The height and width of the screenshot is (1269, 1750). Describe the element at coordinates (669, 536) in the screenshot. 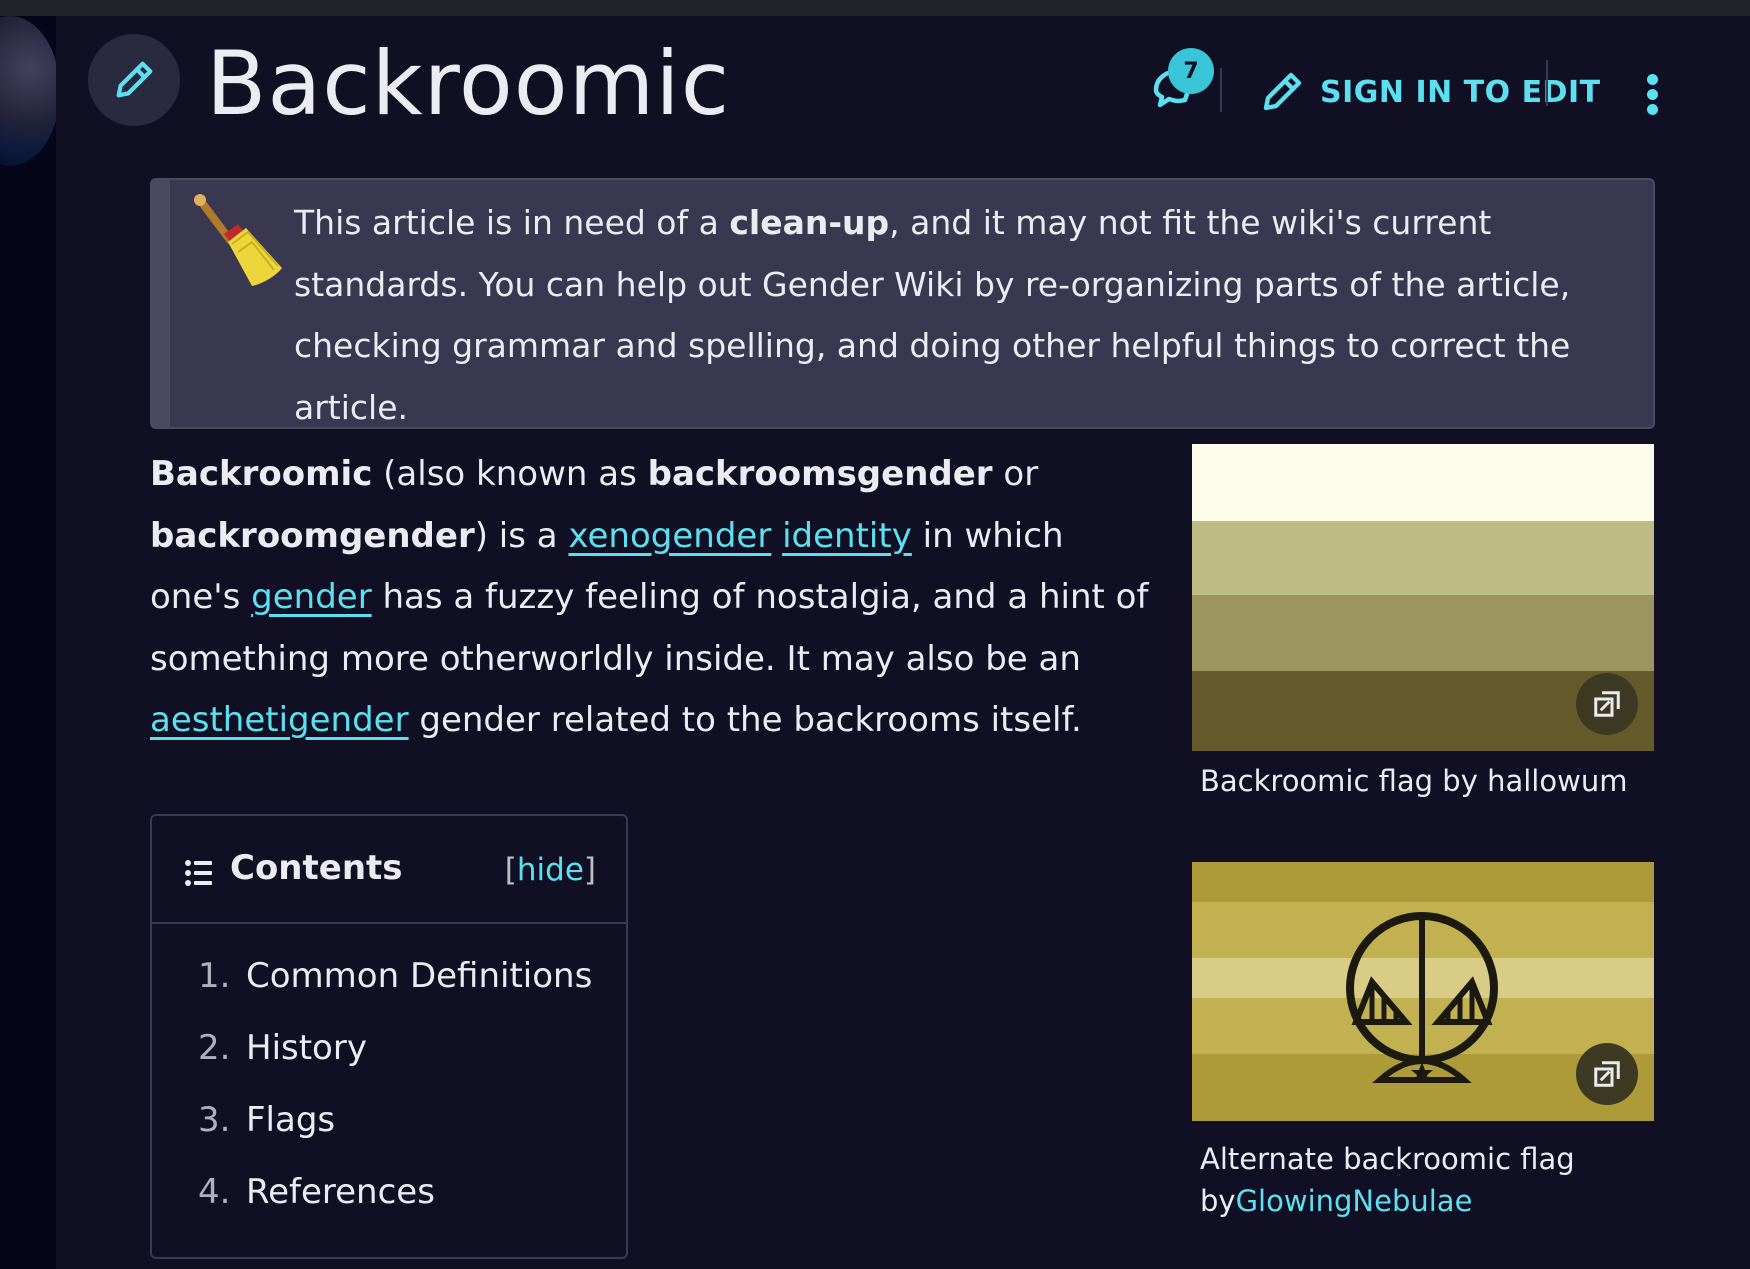

I see `link-xenogender: xenogender` at that location.